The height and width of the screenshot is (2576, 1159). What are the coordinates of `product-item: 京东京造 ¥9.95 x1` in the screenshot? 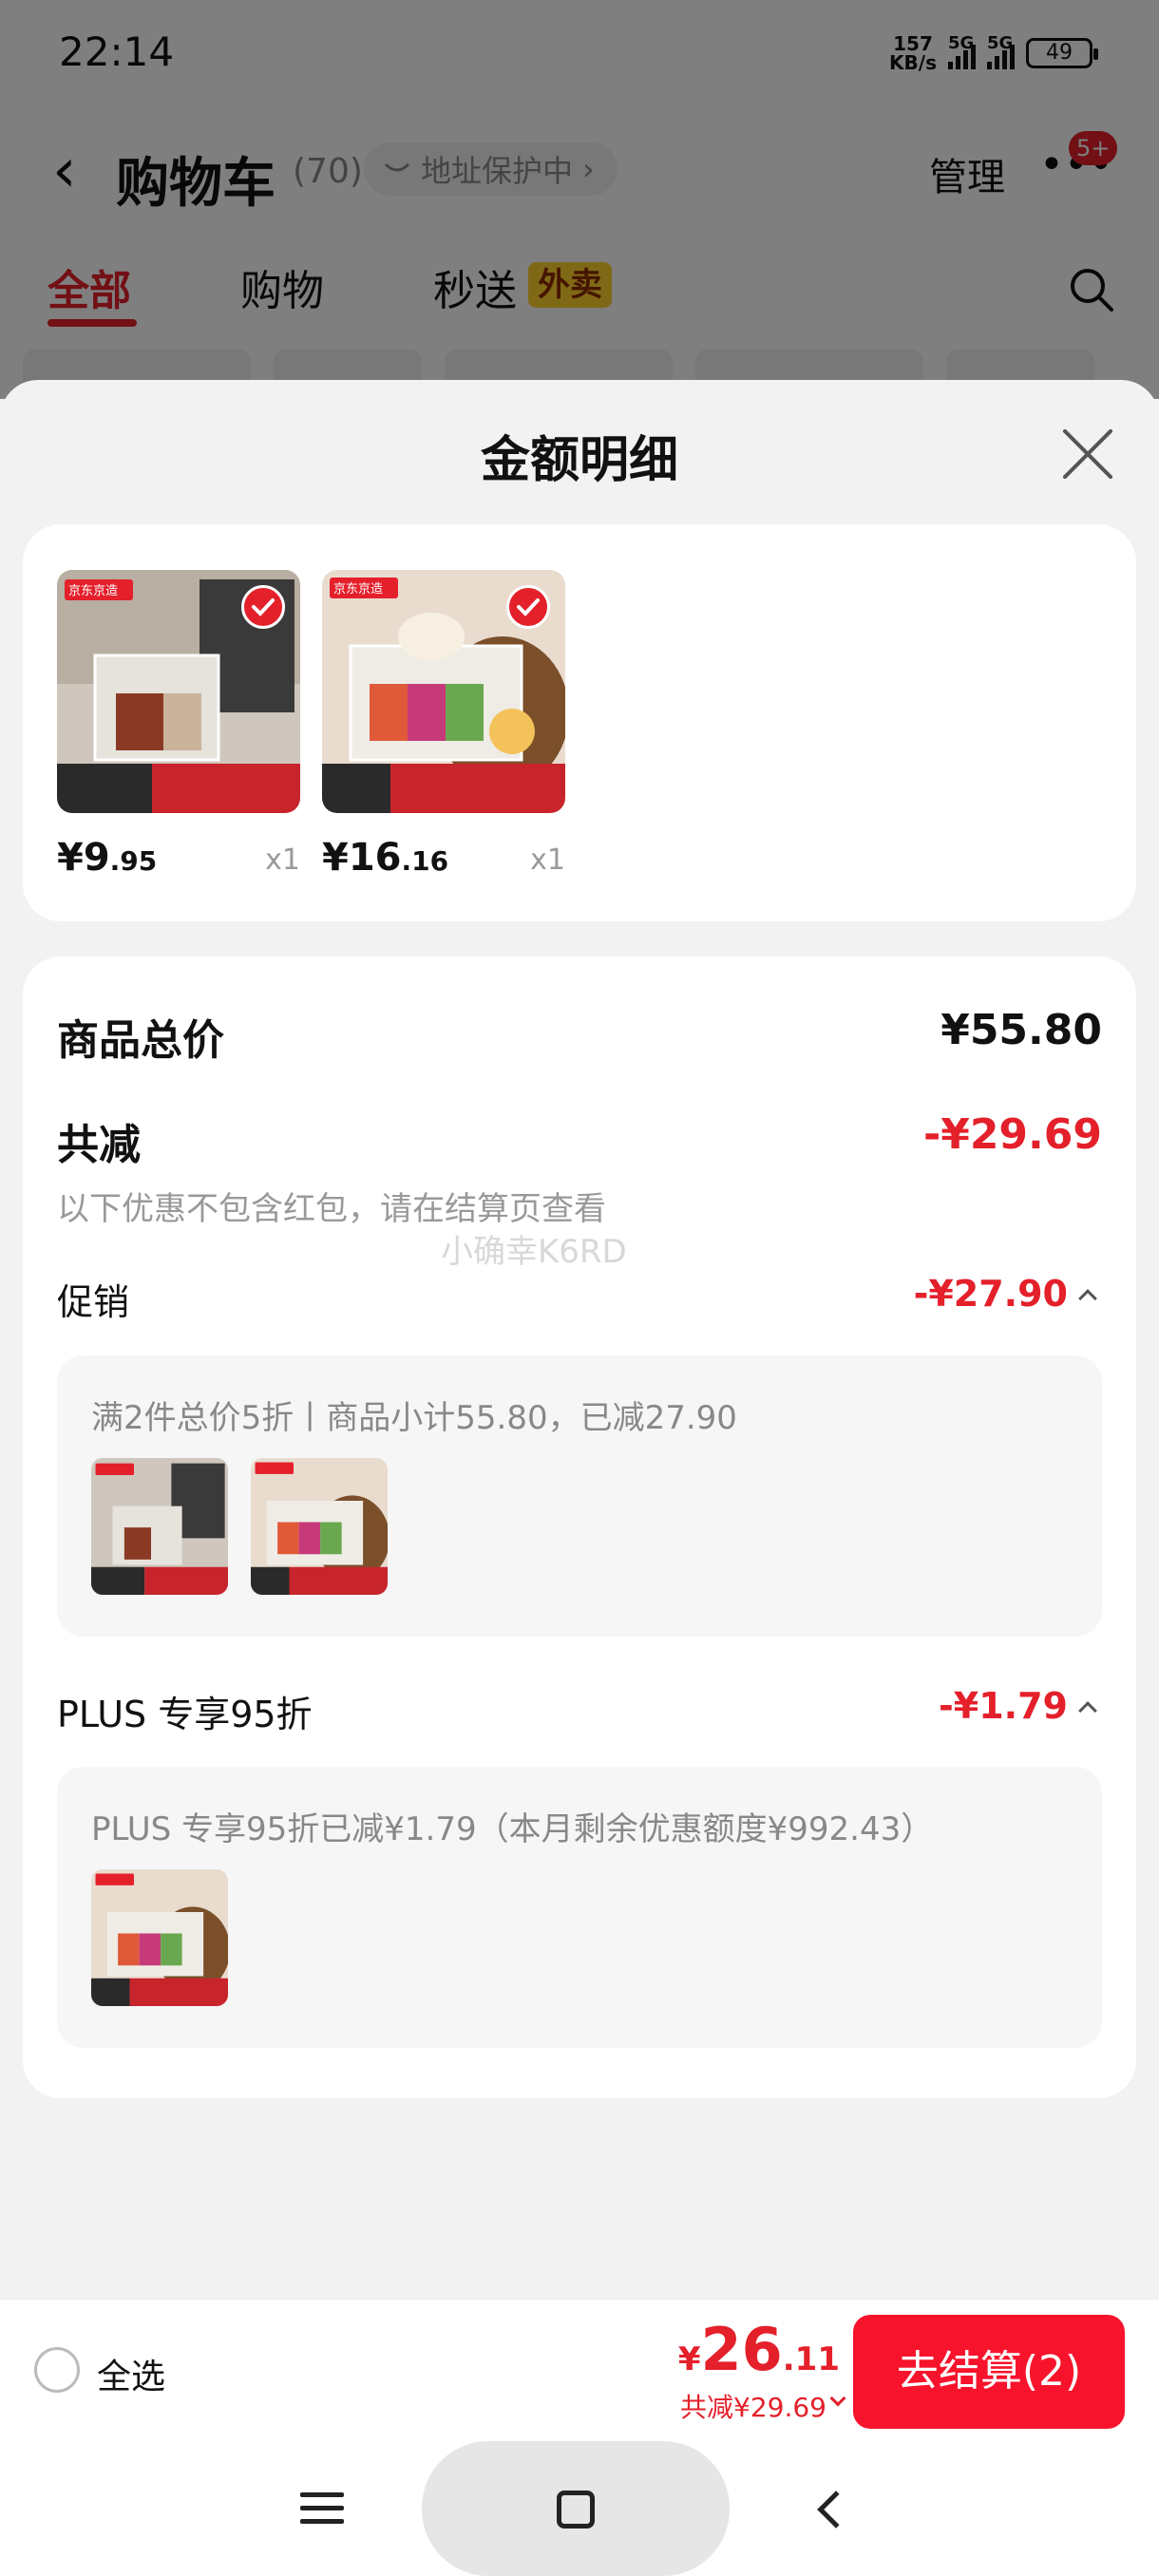 It's located at (178, 725).